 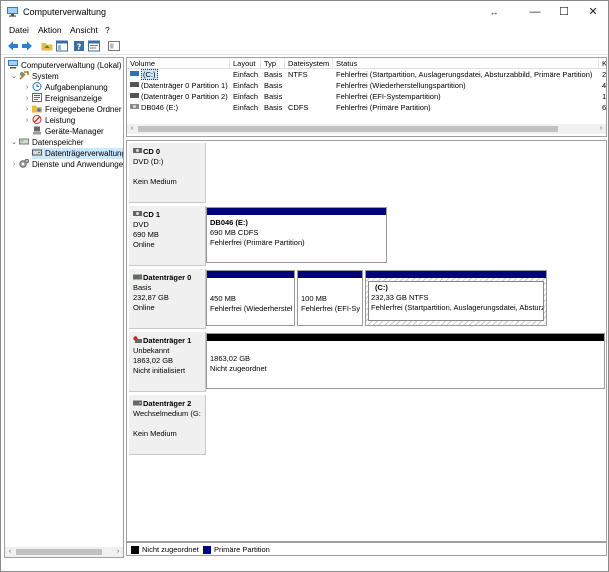 What do you see at coordinates (564, 12) in the screenshot?
I see `maximize-button: ☐` at bounding box center [564, 12].